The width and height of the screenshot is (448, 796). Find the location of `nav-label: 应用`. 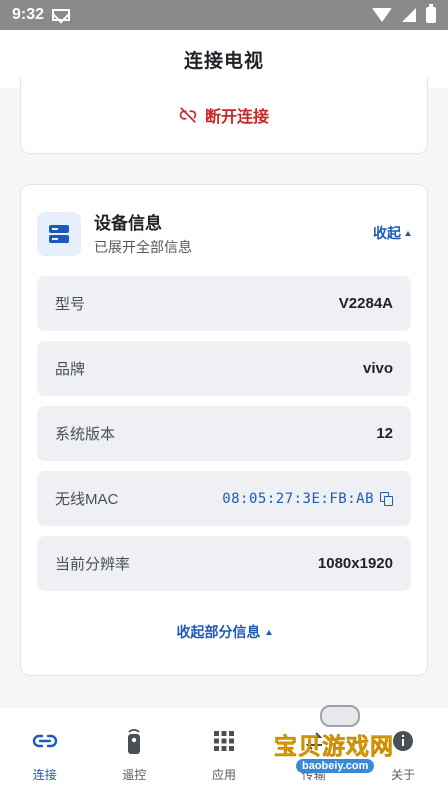

nav-label: 应用 is located at coordinates (223, 775).